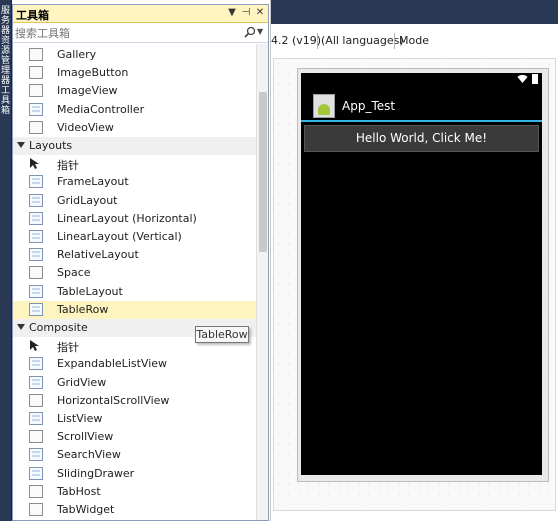 This screenshot has height=521, width=558. Describe the element at coordinates (250, 33) in the screenshot. I see `search-icon` at that location.